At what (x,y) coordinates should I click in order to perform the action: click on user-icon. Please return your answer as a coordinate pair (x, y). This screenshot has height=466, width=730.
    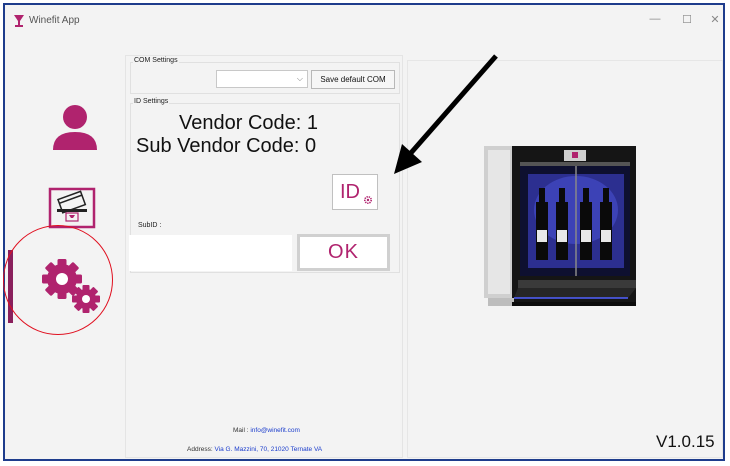
    Looking at the image, I should click on (75, 127).